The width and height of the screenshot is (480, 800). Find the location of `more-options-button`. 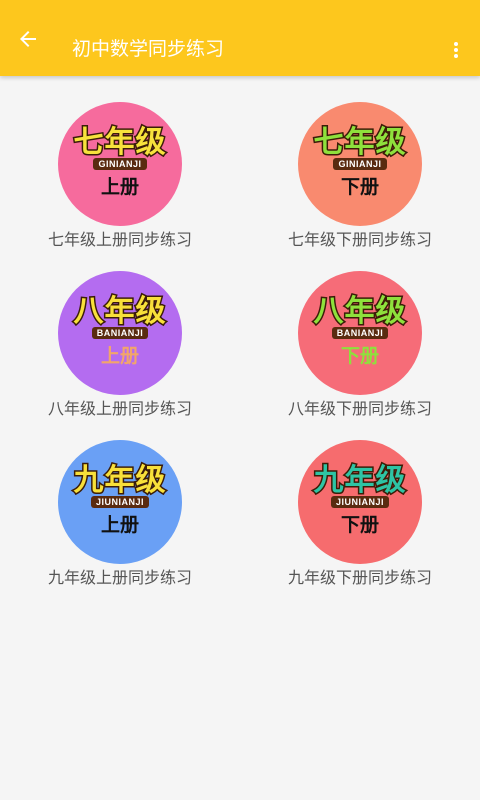

more-options-button is located at coordinates (456, 50).